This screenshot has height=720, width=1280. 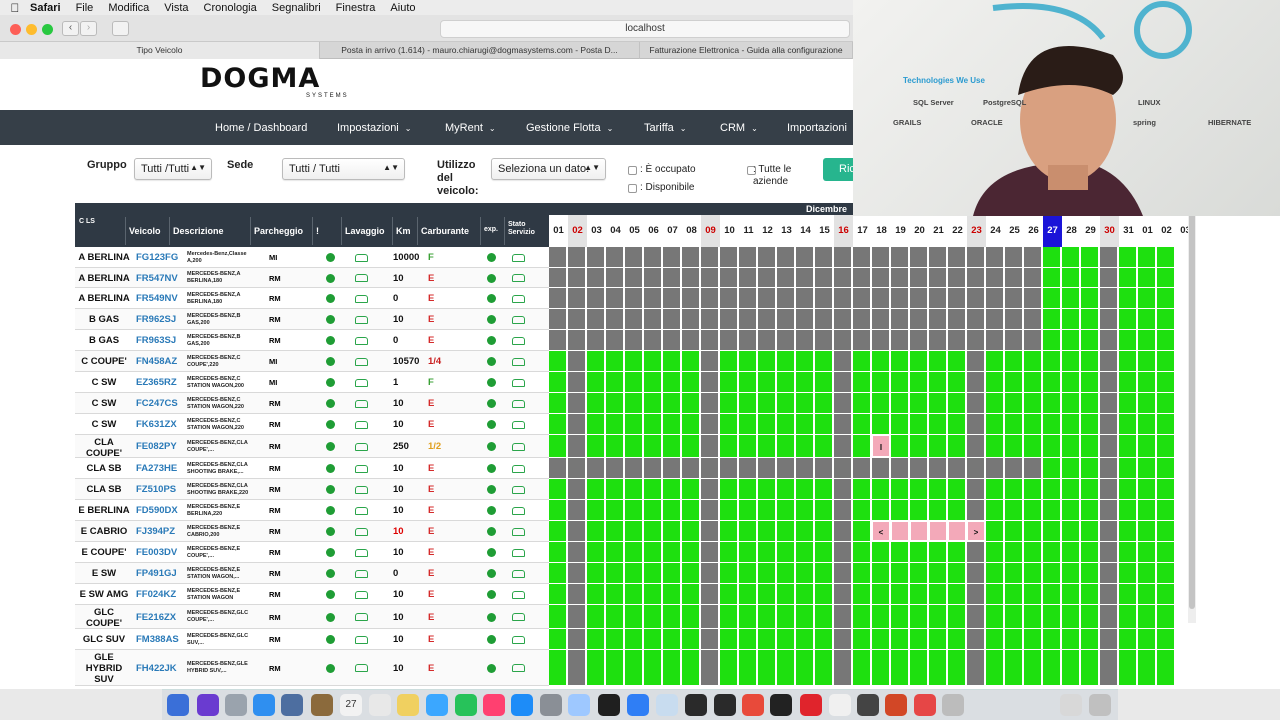 I want to click on menu-file: File, so click(x=85, y=8).